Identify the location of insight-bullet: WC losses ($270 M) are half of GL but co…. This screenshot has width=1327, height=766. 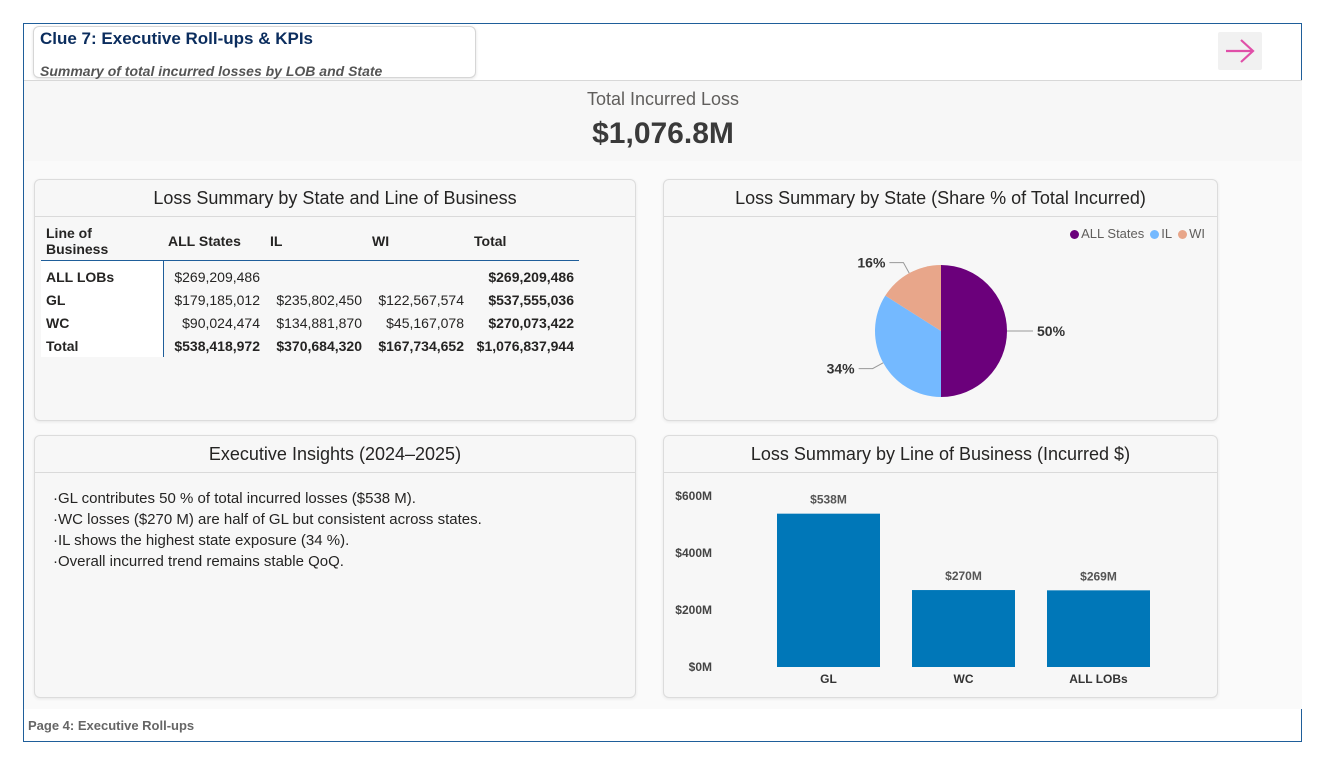
(267, 519).